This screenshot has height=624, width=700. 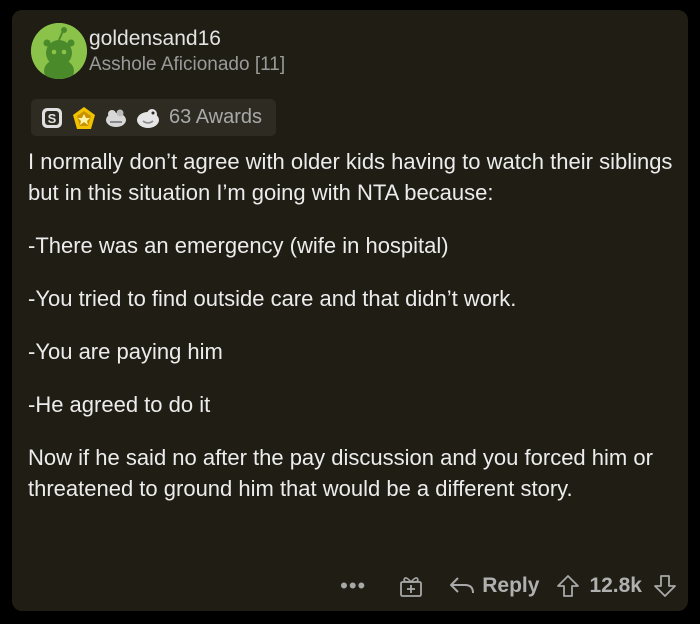 I want to click on snoo-avatar-icon, so click(x=59, y=51).